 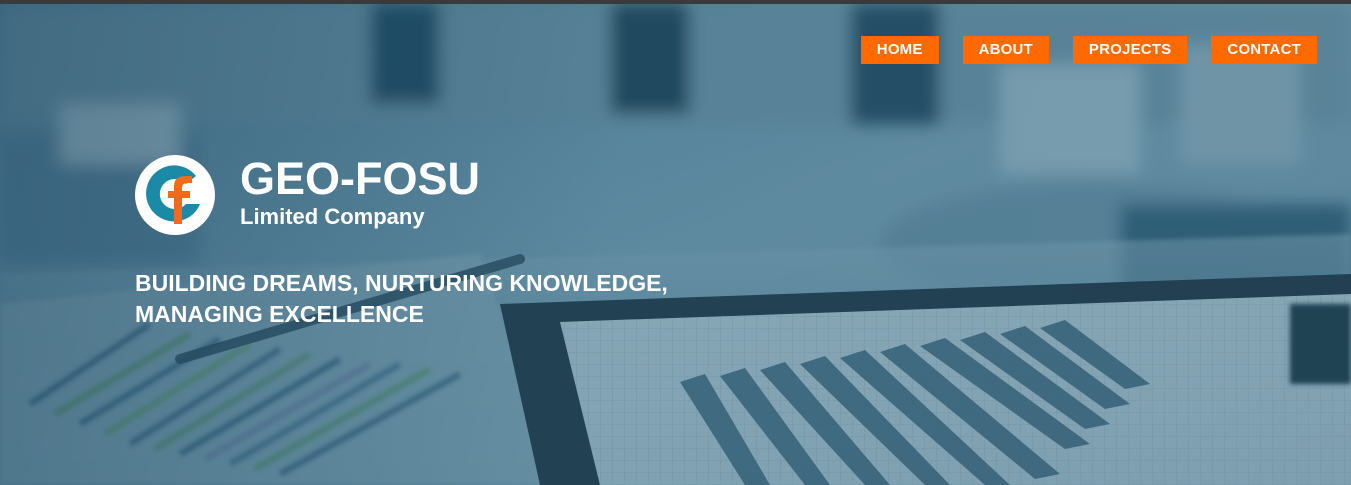 I want to click on nav-projects-link: PROJECTS, so click(x=1130, y=50).